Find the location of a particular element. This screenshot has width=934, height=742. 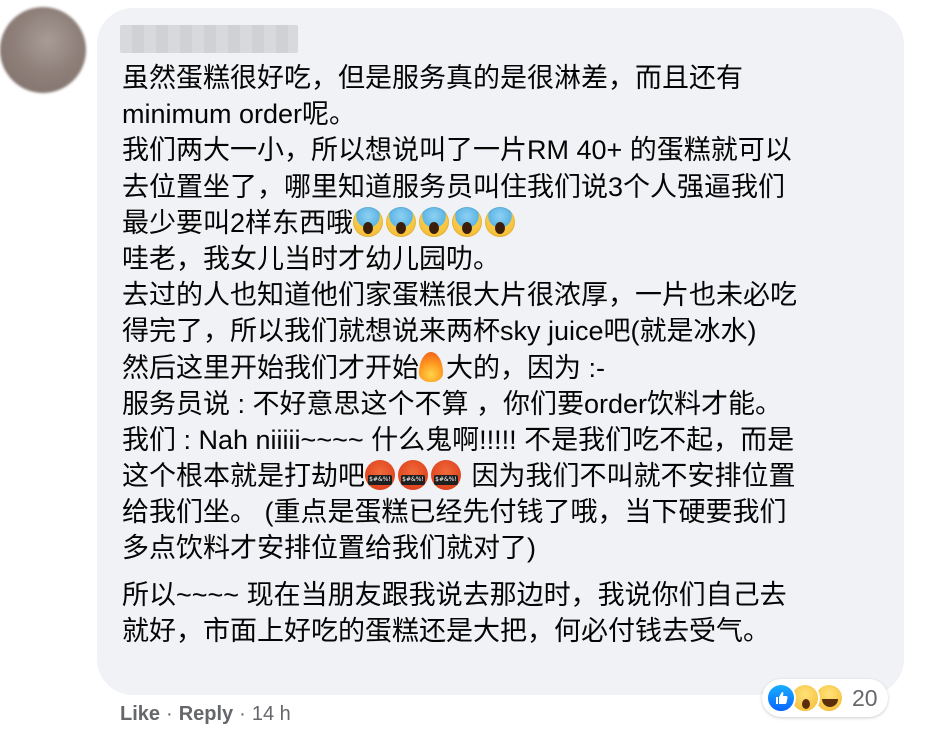

comment-line: 我们两大一小，所以想说叫了一片RM 40+ 的蛋糕就可以 is located at coordinates (457, 150).